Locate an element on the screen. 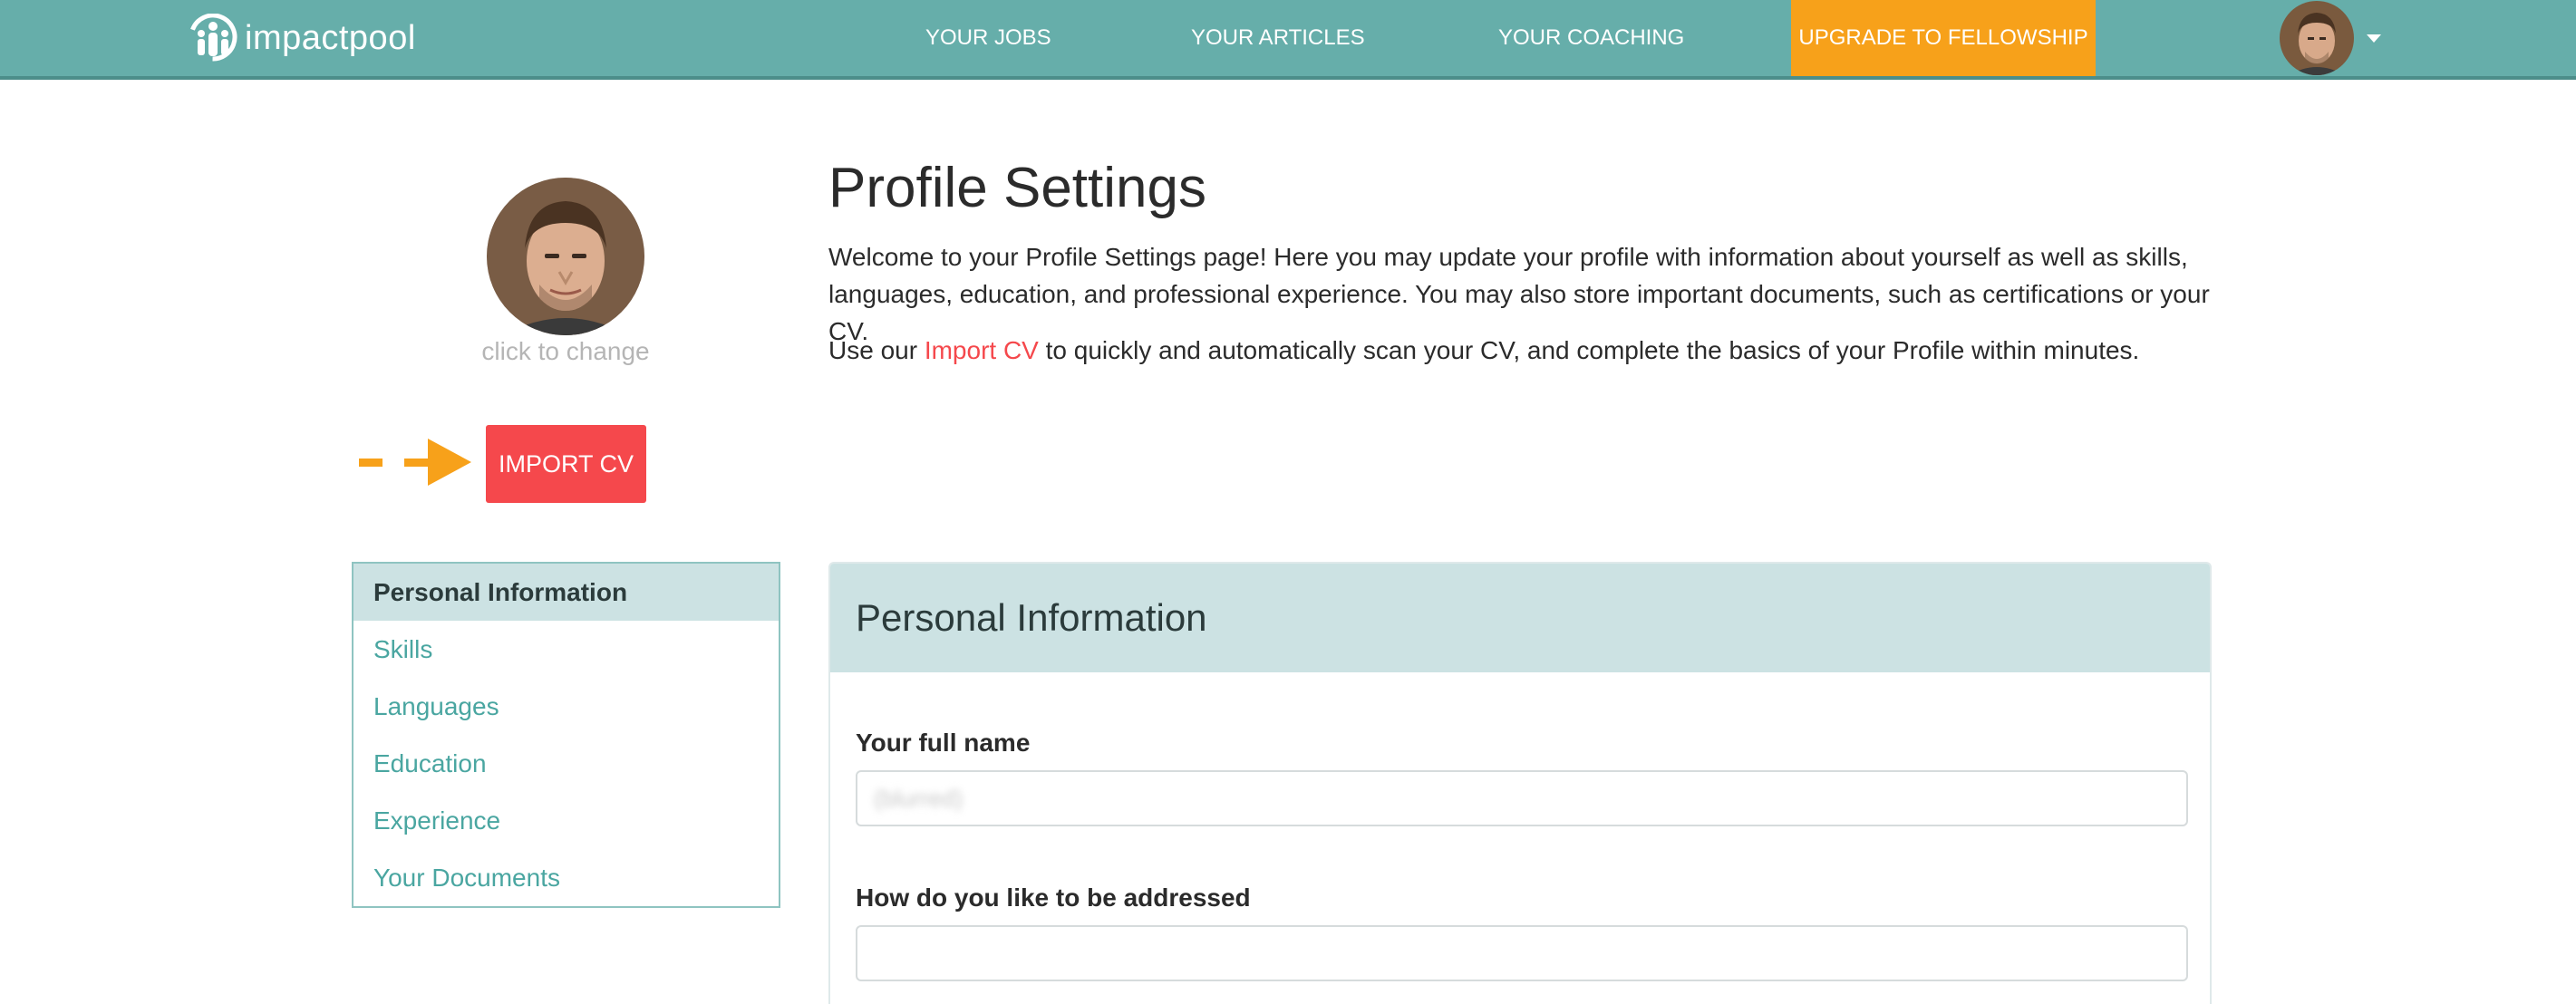 This screenshot has width=2576, height=1004. side-nav-your-documents: Your Documents is located at coordinates (566, 877).